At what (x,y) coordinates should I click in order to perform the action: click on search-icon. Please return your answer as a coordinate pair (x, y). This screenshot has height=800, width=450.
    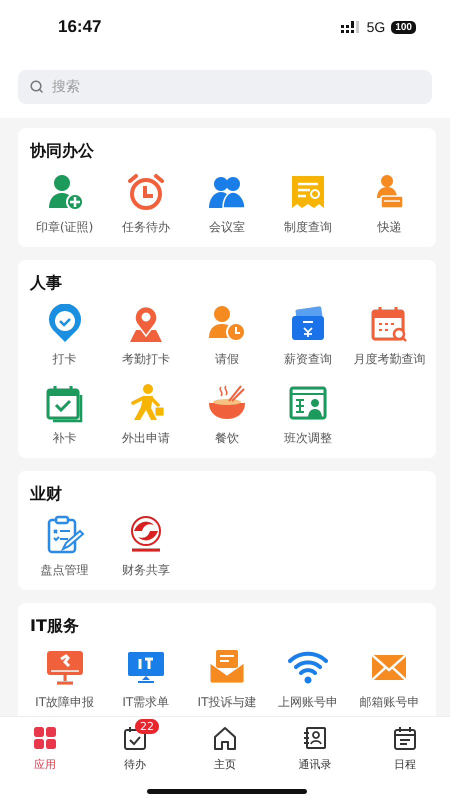
    Looking at the image, I should click on (37, 87).